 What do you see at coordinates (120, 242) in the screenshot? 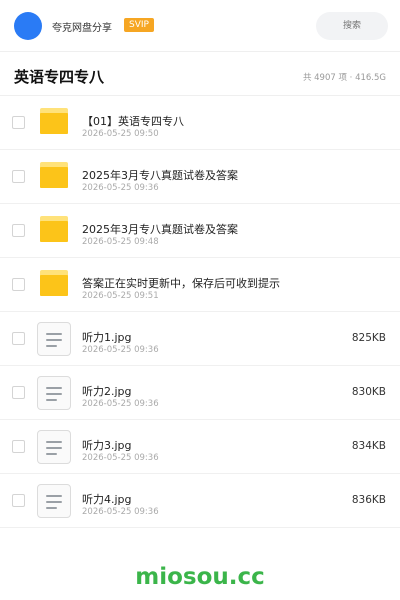
I see `item-date: 2026-05-25 09:48` at bounding box center [120, 242].